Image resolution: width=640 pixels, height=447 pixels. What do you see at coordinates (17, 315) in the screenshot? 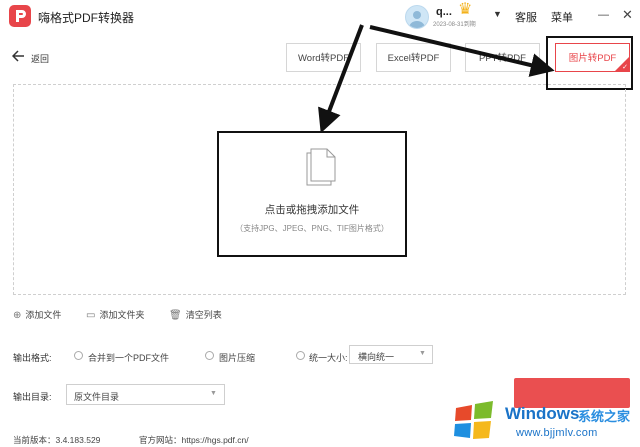
I see `plus-icon: ⊕` at bounding box center [17, 315].